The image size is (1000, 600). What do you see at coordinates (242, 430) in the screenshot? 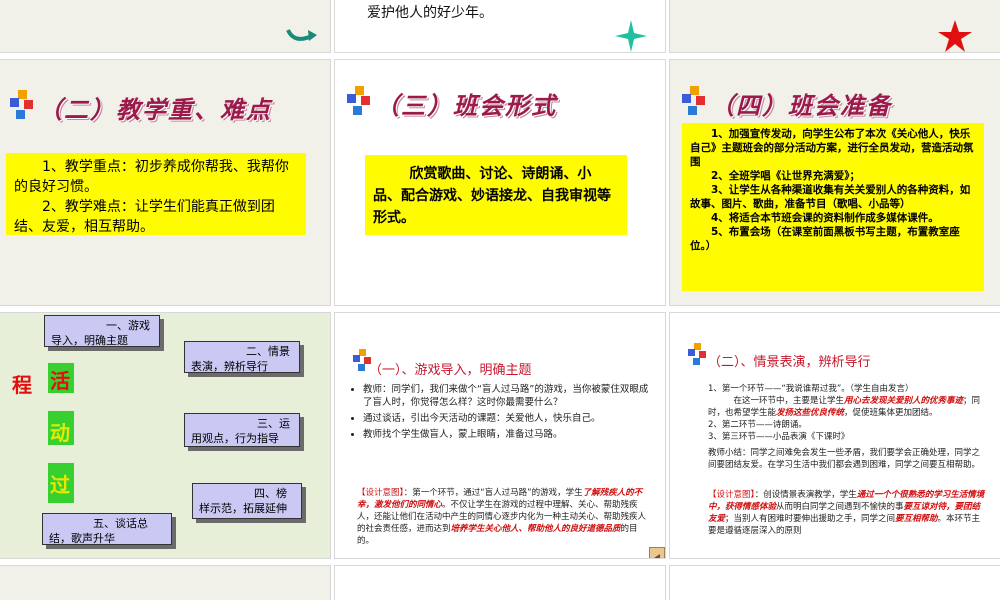
I see `flow-step-3: 三、运用观点，行为指导` at bounding box center [242, 430].